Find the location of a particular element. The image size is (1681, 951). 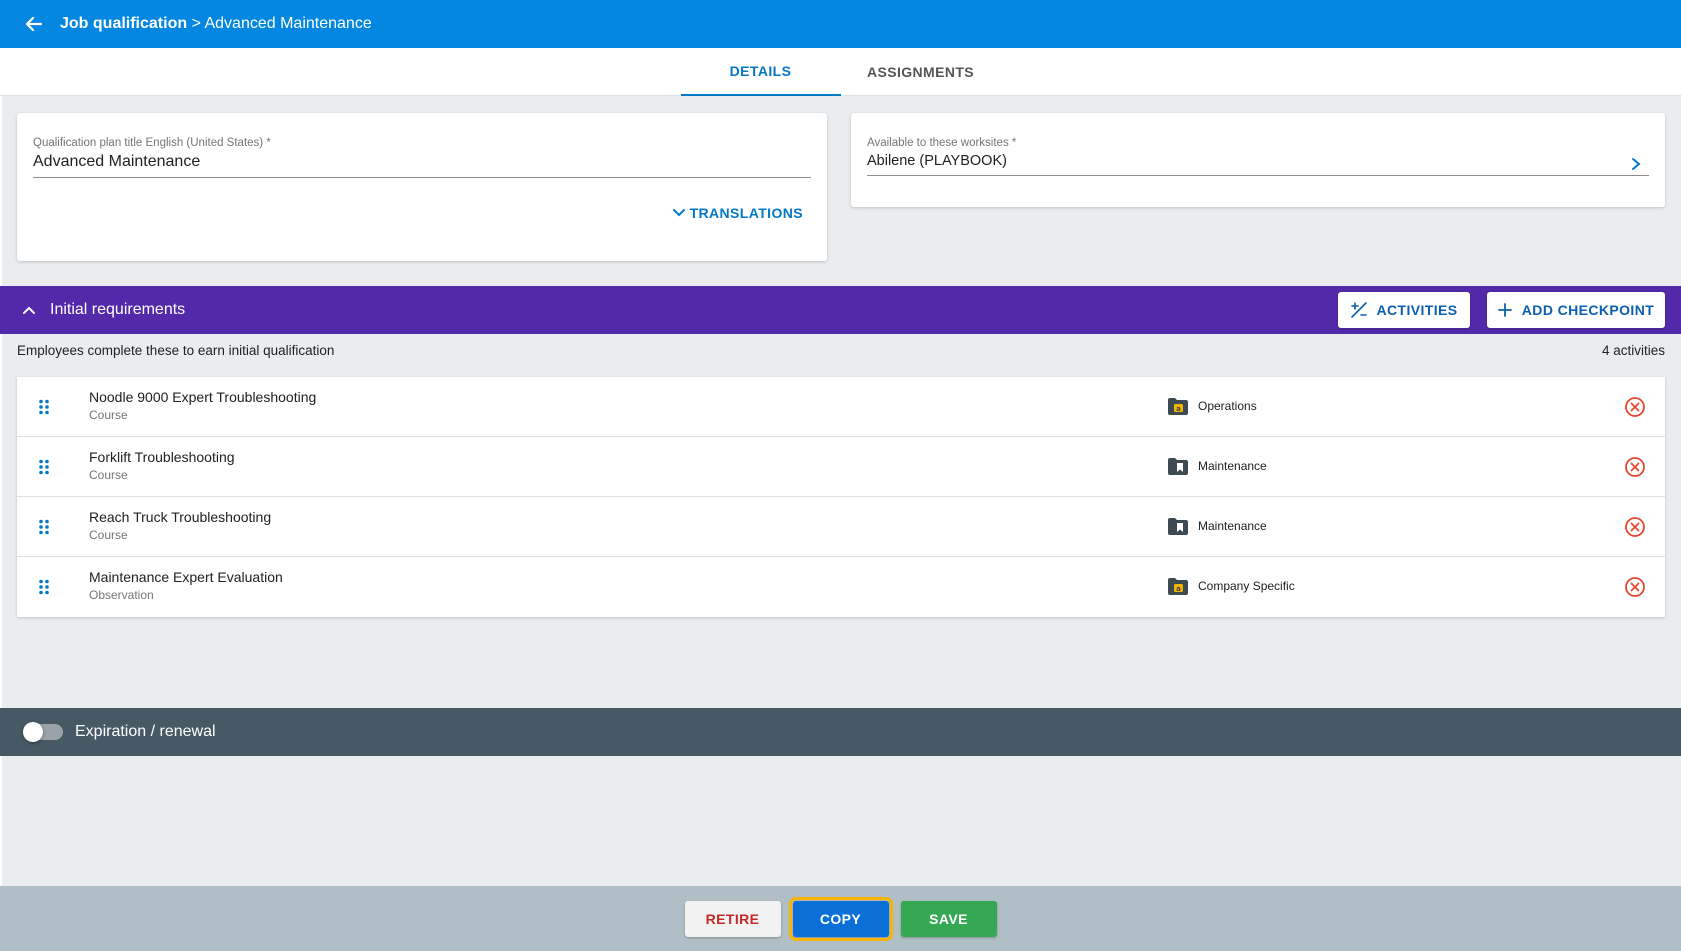

retire-button: RETIRE is located at coordinates (732, 918).